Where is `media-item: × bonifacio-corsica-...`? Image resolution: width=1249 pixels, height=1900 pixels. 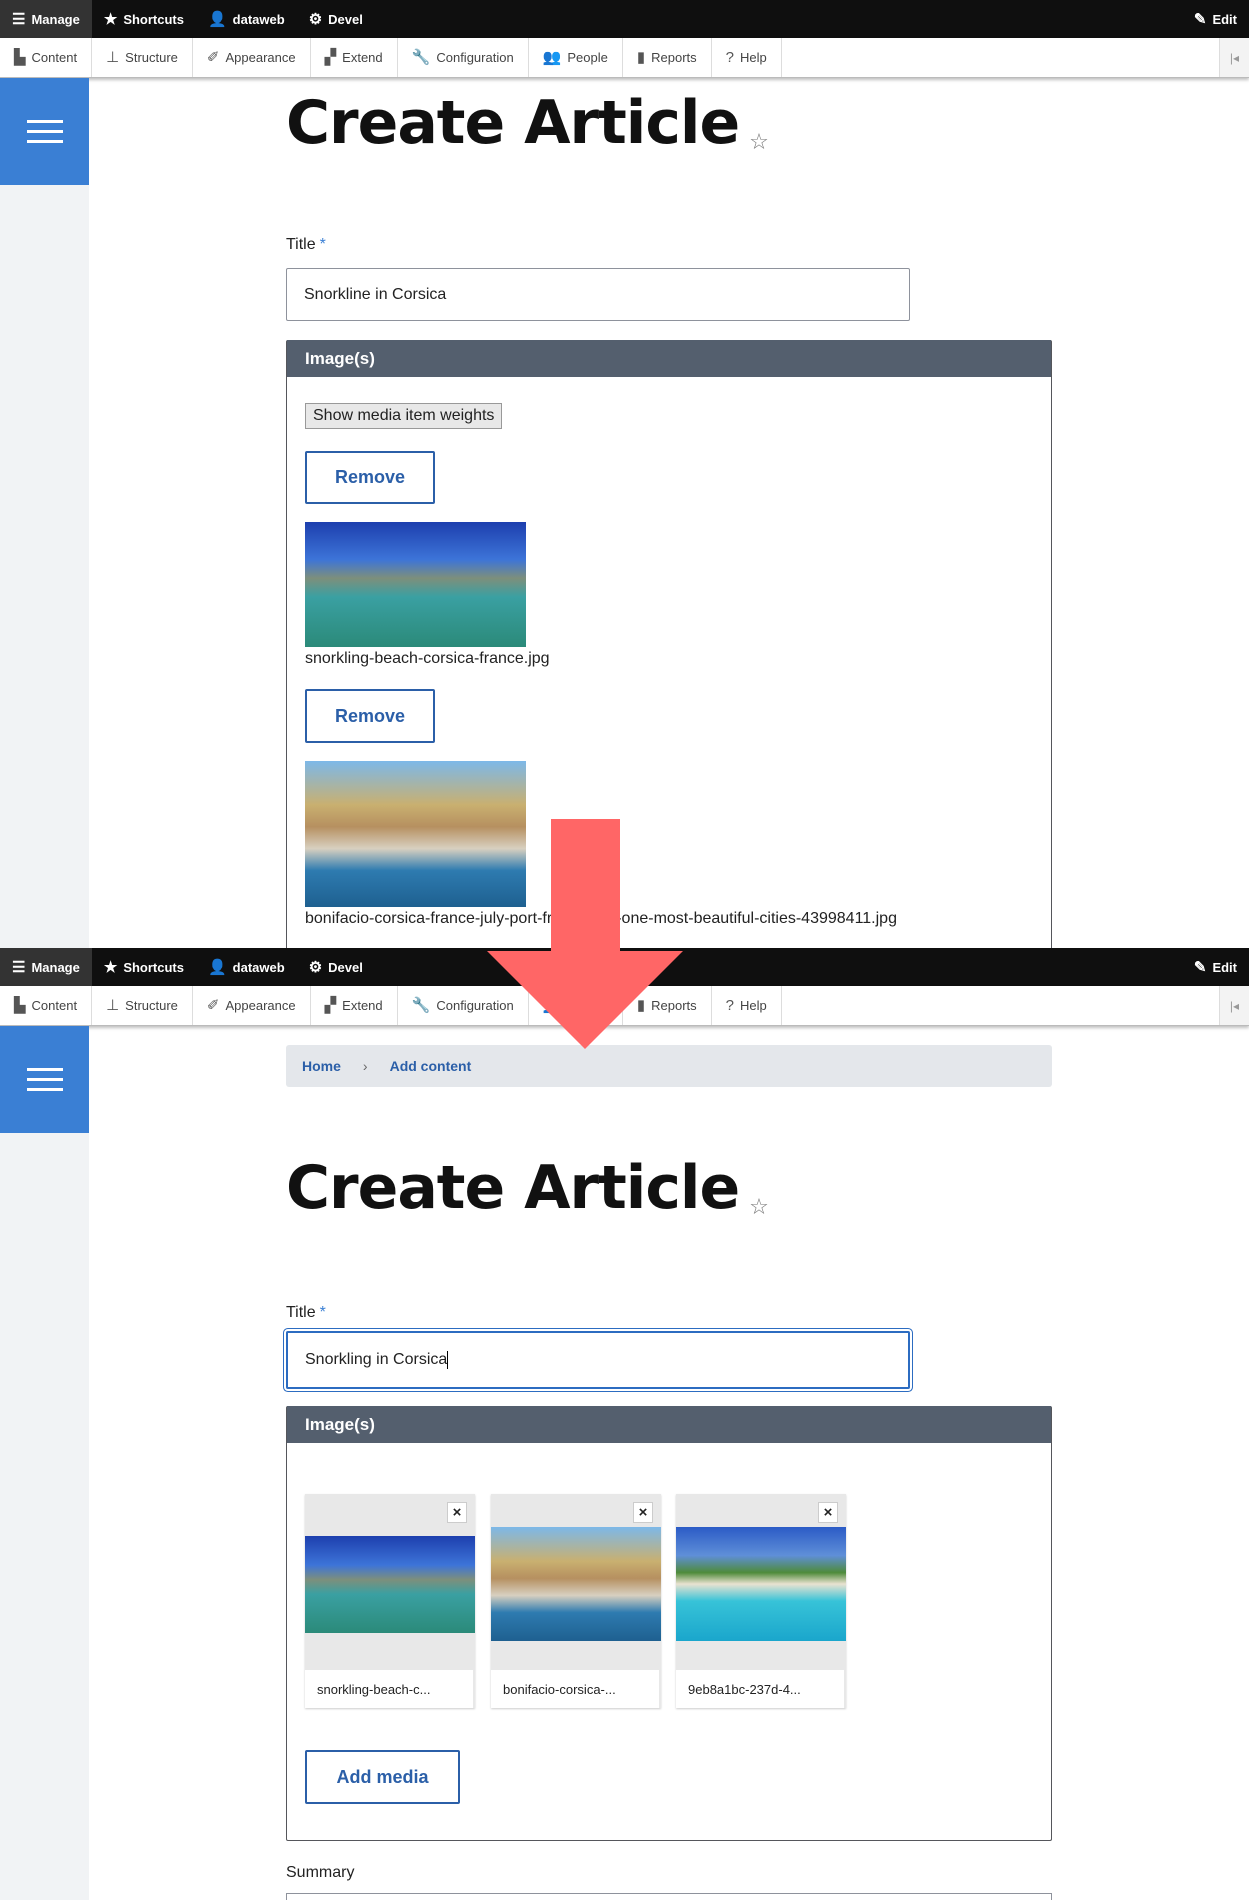
media-item: × bonifacio-corsica-... is located at coordinates (576, 1601).